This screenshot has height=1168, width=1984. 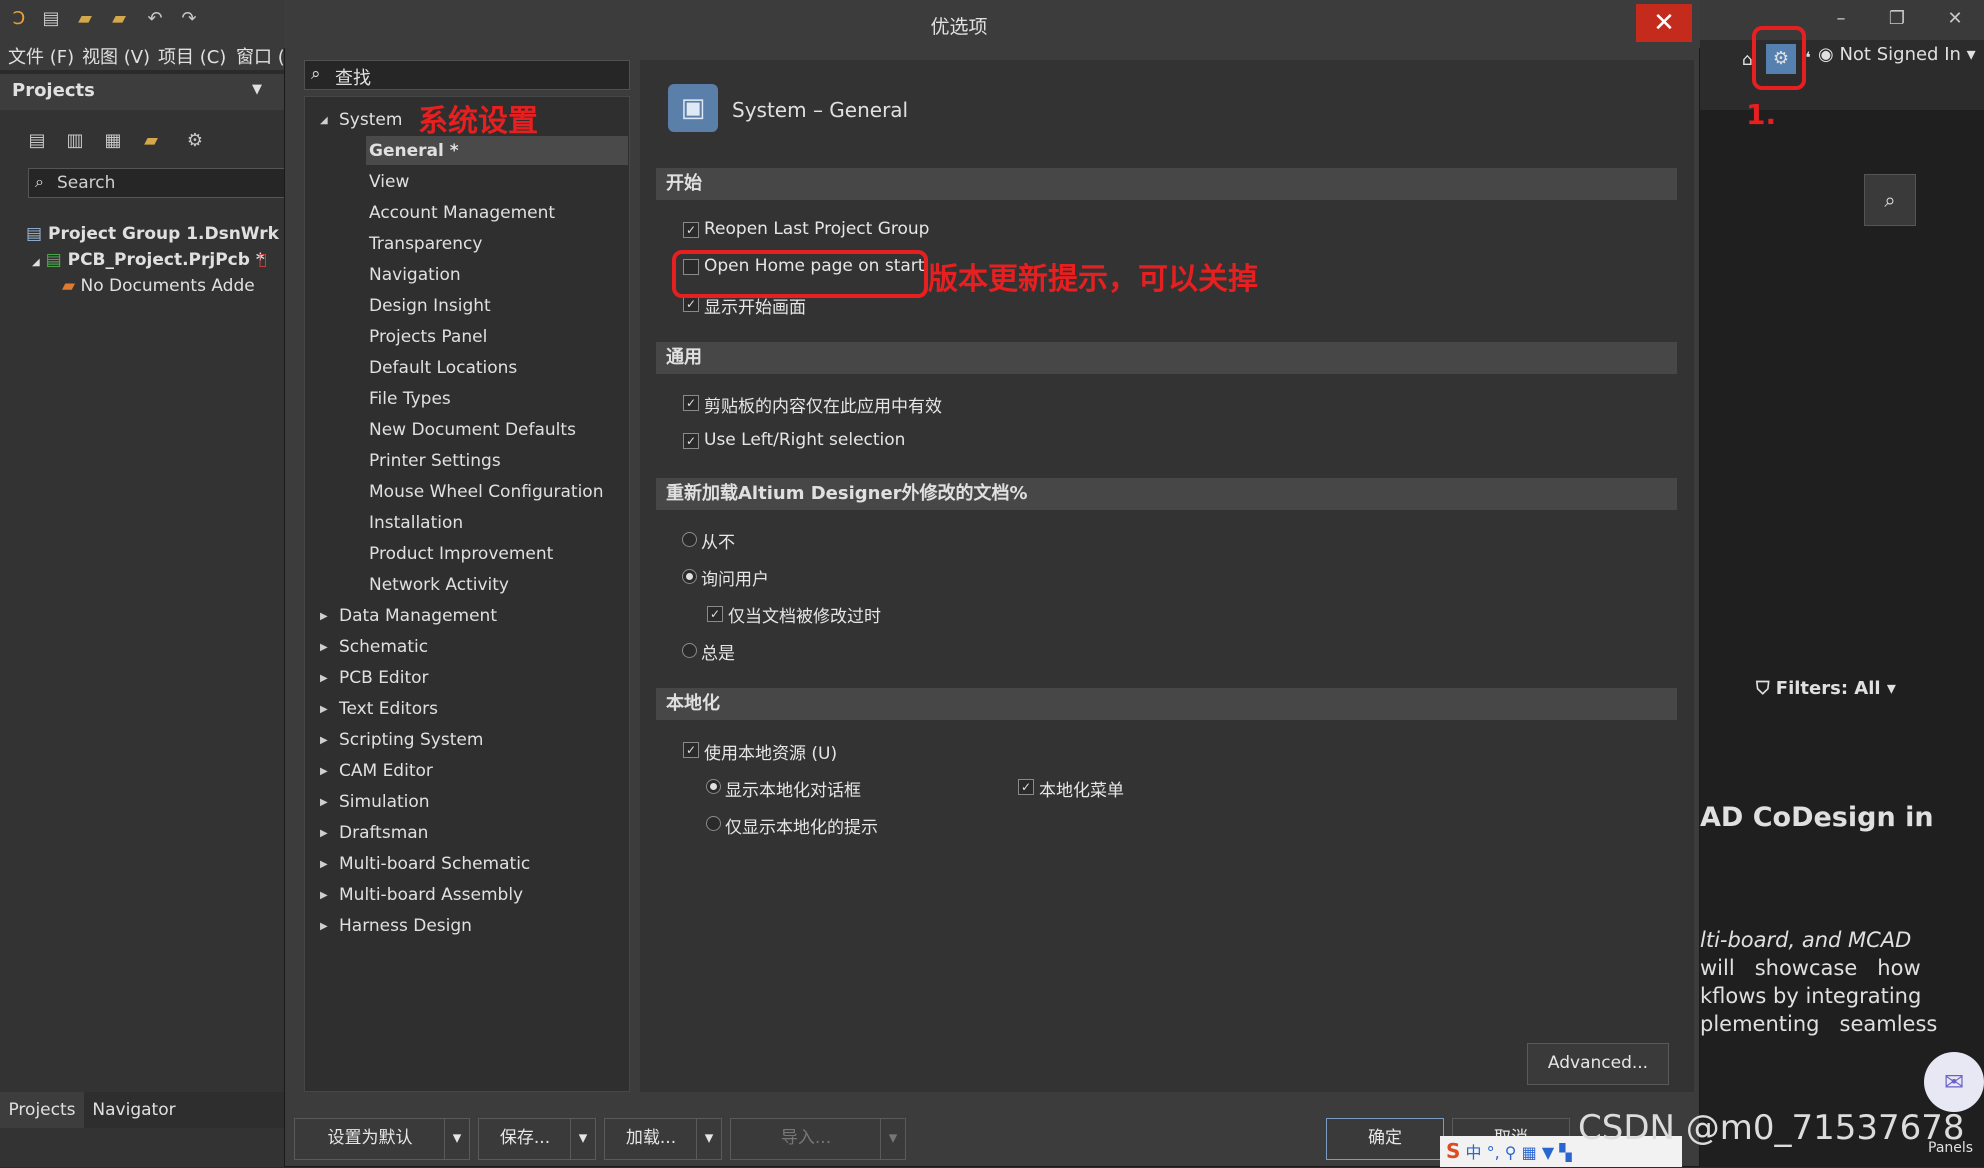 I want to click on open-folder-icon: ▰, so click(x=85, y=19).